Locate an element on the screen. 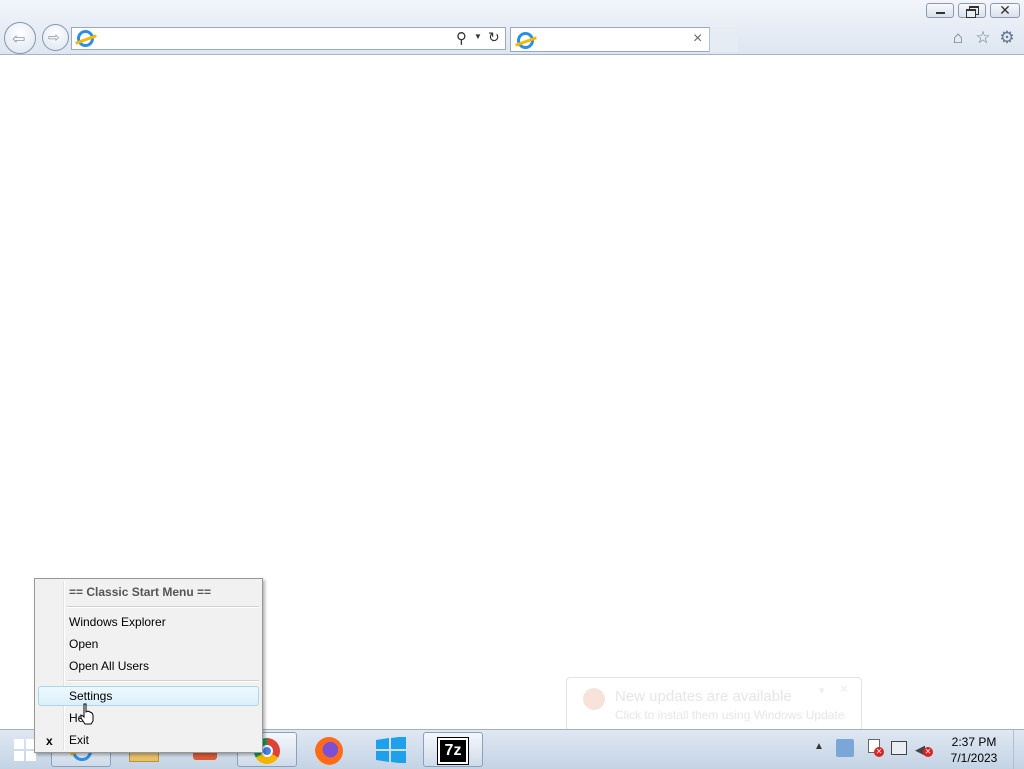 The width and height of the screenshot is (1024, 769). home-icon: ⌂ is located at coordinates (958, 38).